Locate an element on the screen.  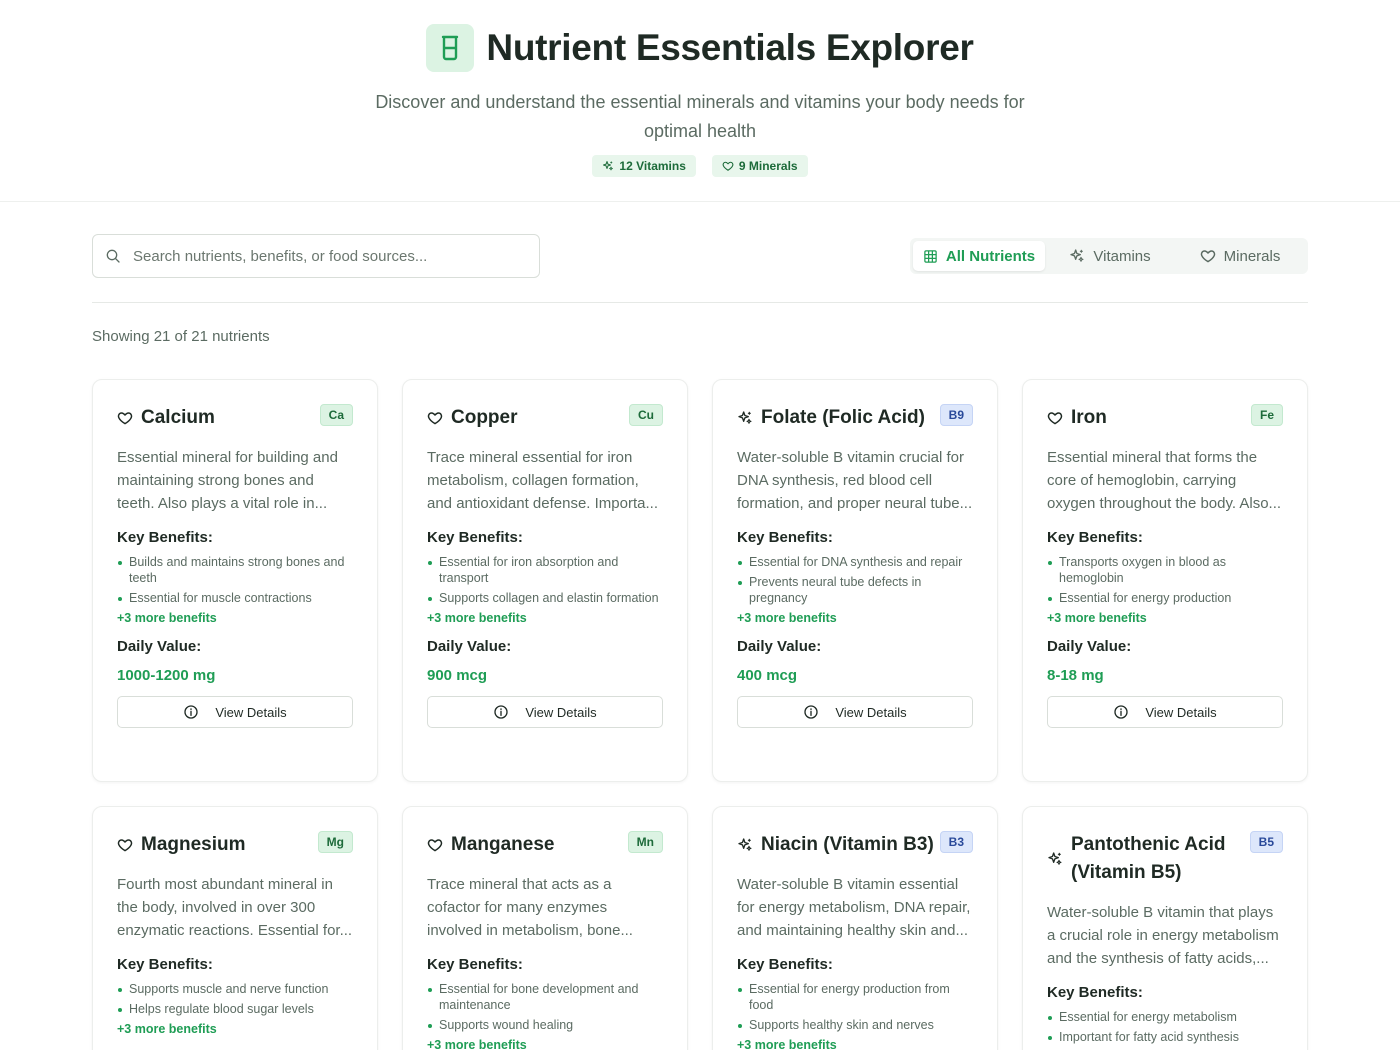
search-icon is located at coordinates (113, 256).